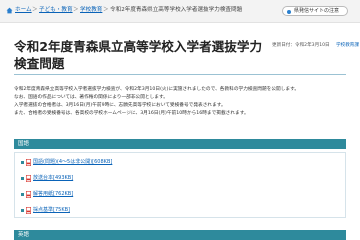  I want to click on file-link: 採点基準[75KB], so click(51, 210).